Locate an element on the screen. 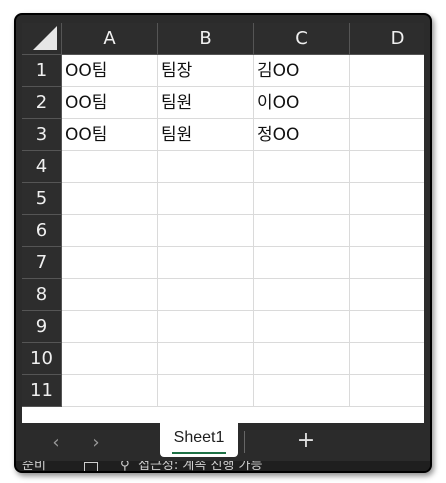 The width and height of the screenshot is (446, 483). cell-b9 is located at coordinates (206, 327).